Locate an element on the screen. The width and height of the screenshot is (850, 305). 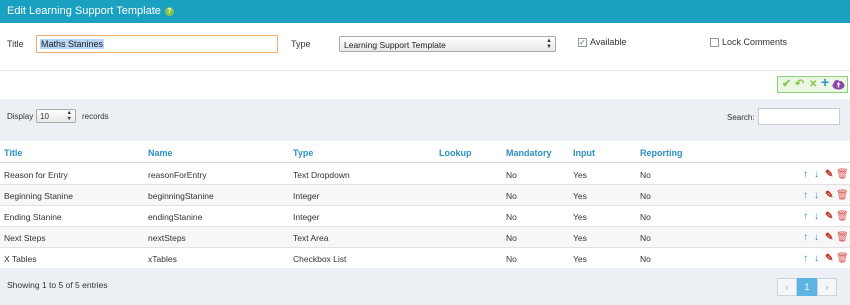
window-title: Edit Learning Support Template? is located at coordinates (90, 11).